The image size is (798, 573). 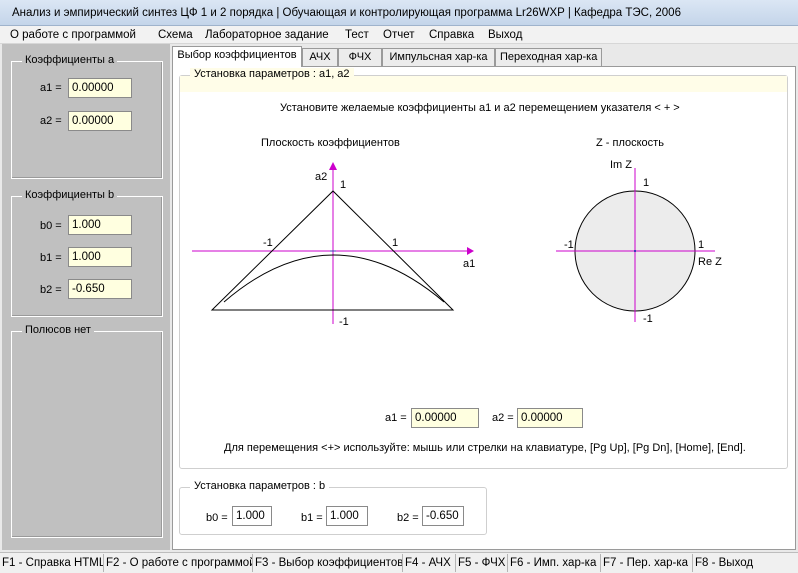 I want to click on coef-plane-title: Плоскость коэффициентов, so click(x=330, y=143).